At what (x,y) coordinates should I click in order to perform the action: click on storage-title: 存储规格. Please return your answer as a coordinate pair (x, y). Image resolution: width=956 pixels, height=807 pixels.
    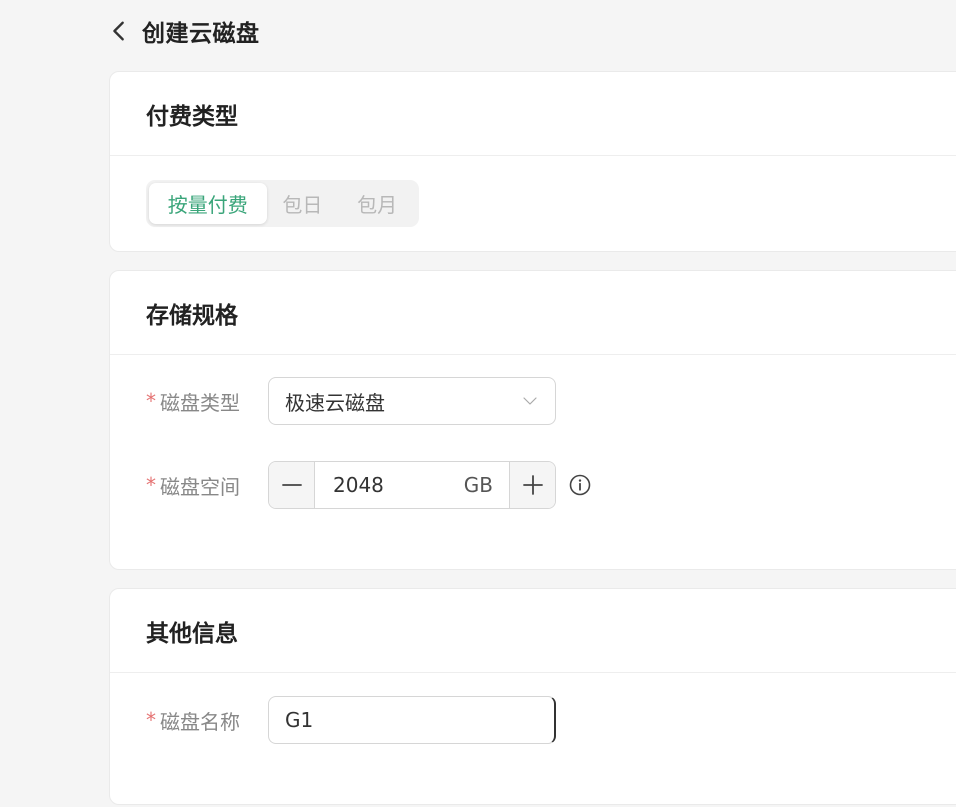
    Looking at the image, I should click on (533, 313).